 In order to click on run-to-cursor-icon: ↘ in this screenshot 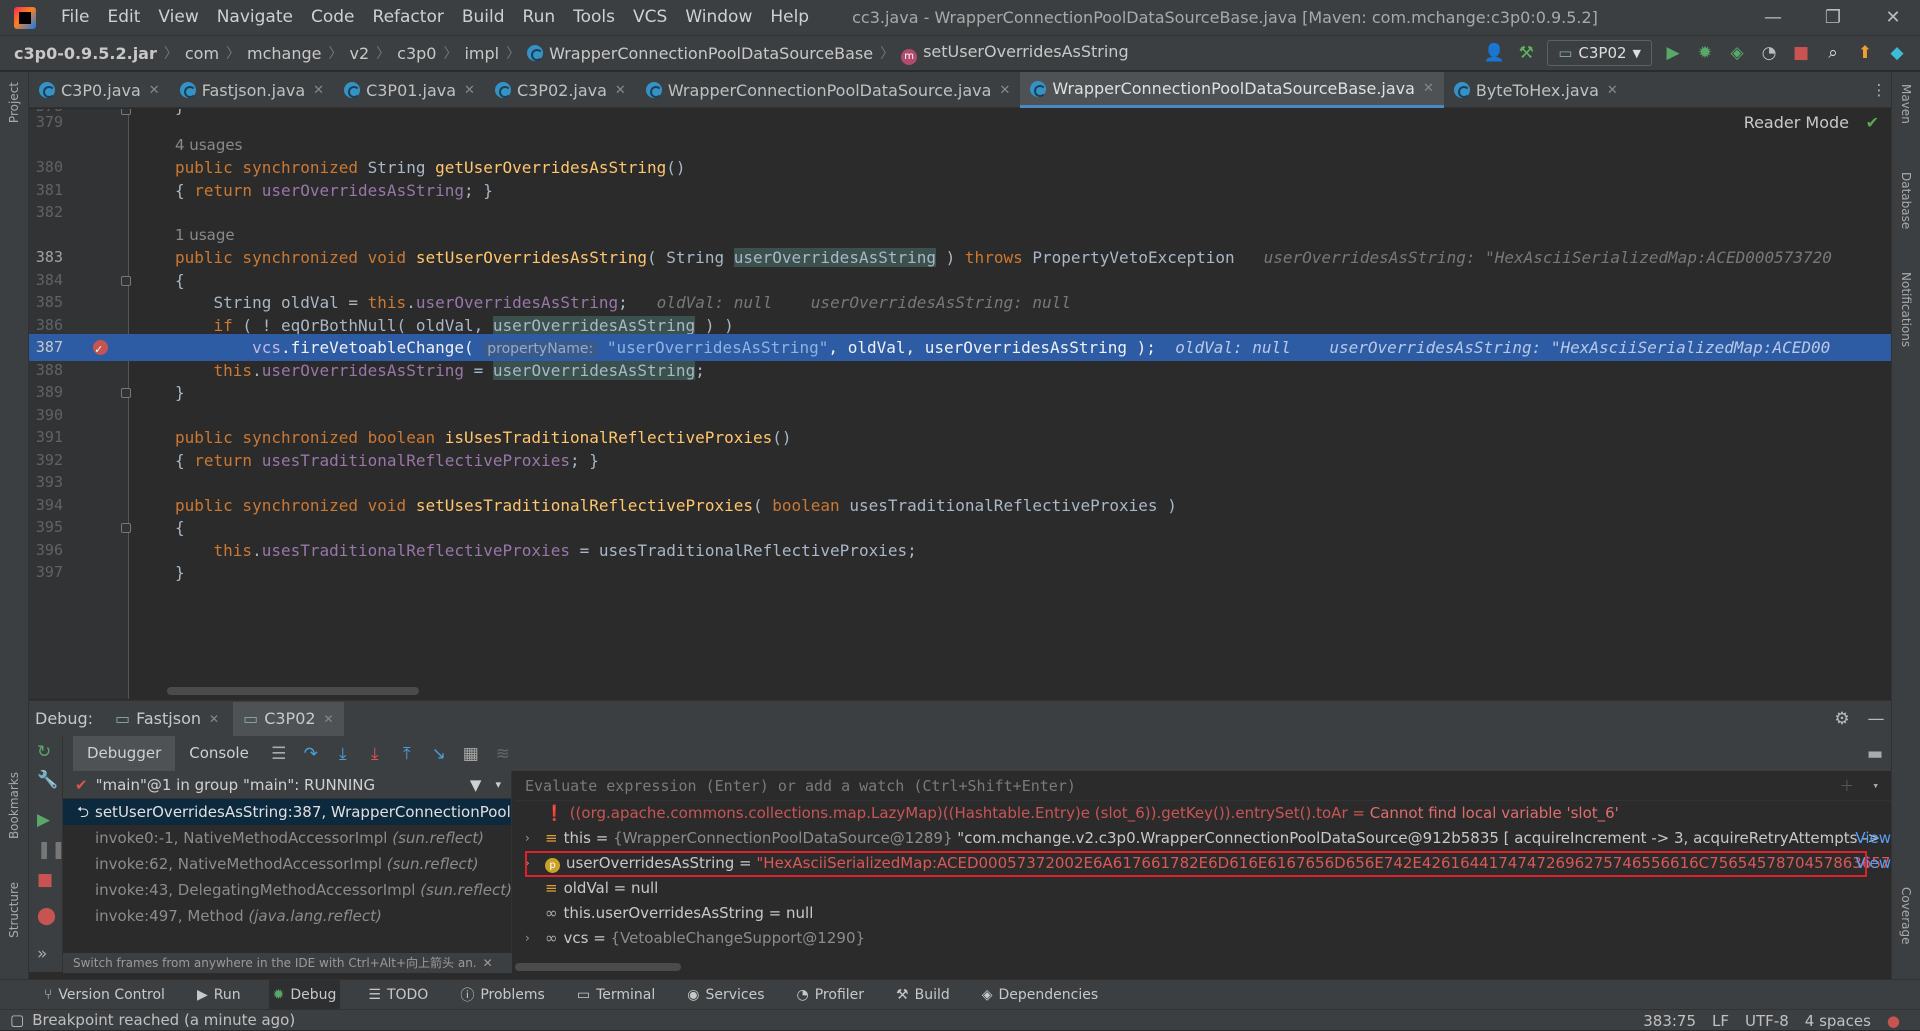, I will do `click(439, 754)`.